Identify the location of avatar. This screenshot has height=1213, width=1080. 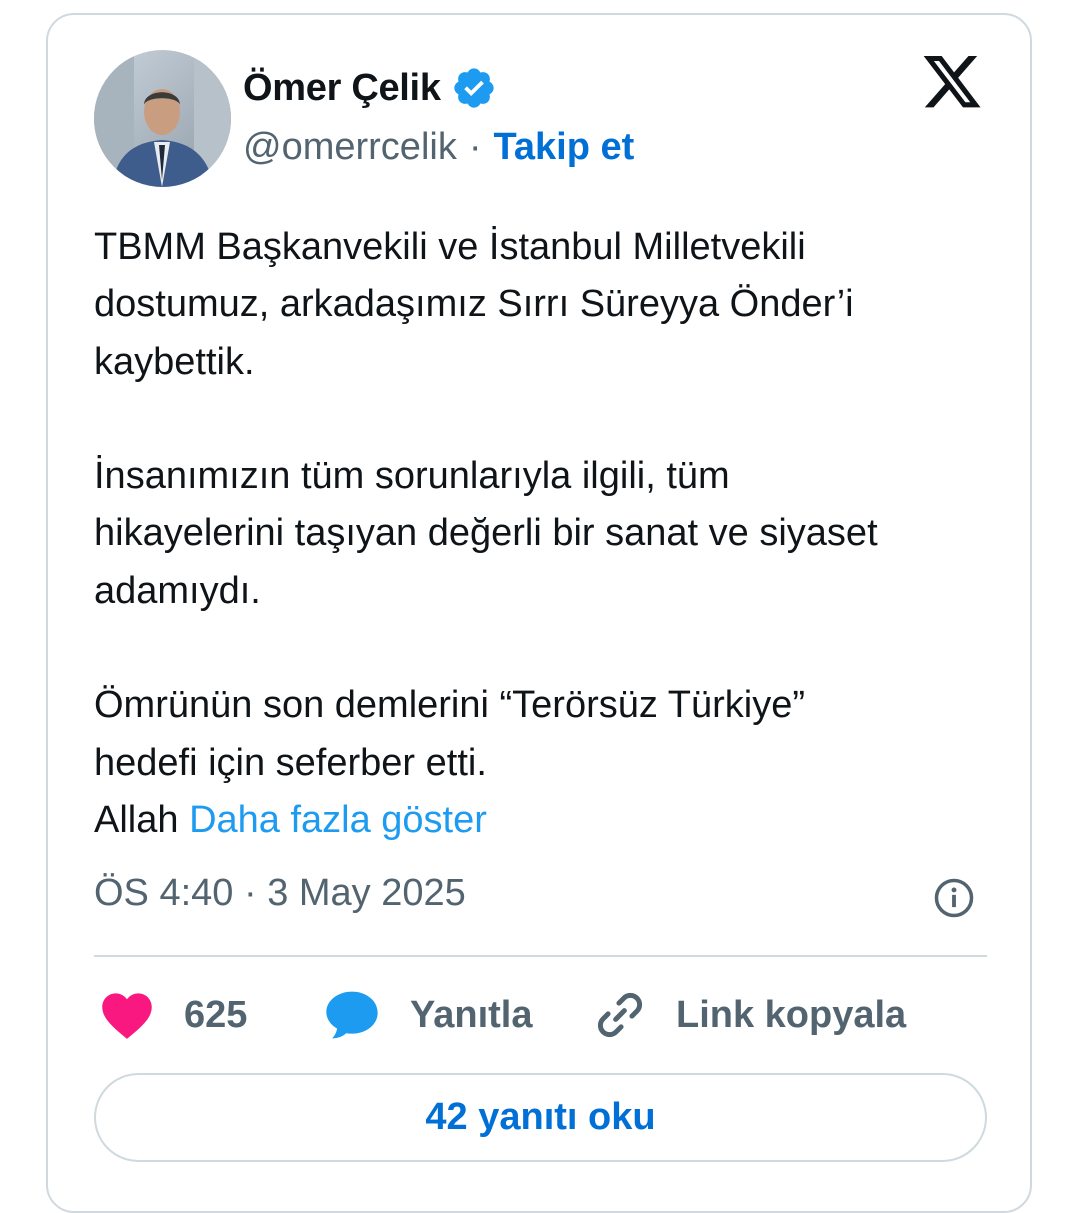
(162, 118).